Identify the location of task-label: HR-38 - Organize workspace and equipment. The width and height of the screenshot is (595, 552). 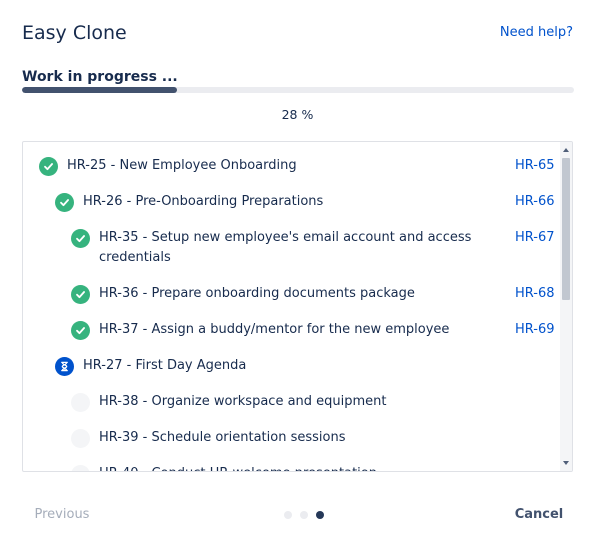
(243, 401).